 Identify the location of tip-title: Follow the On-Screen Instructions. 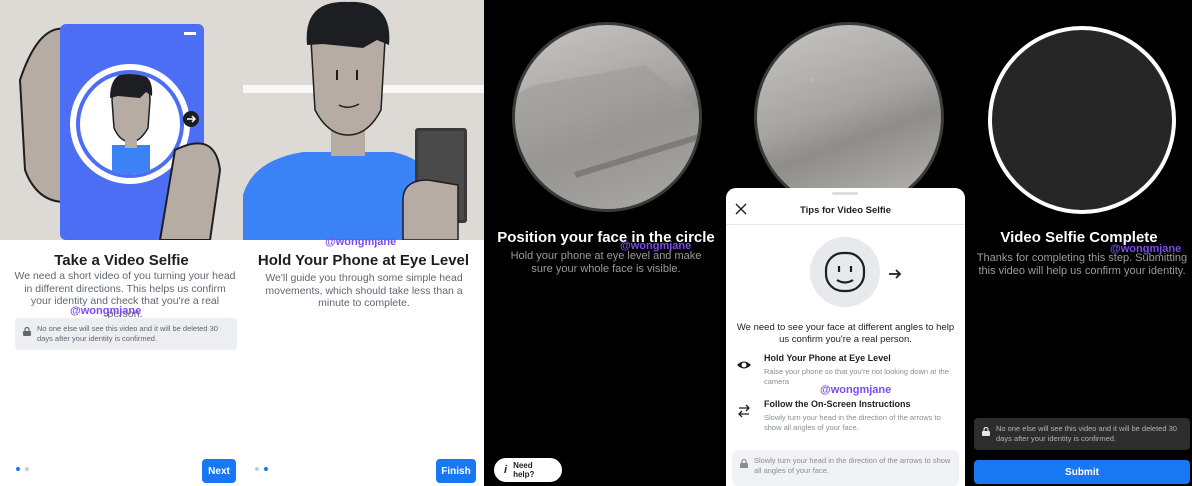
(837, 404).